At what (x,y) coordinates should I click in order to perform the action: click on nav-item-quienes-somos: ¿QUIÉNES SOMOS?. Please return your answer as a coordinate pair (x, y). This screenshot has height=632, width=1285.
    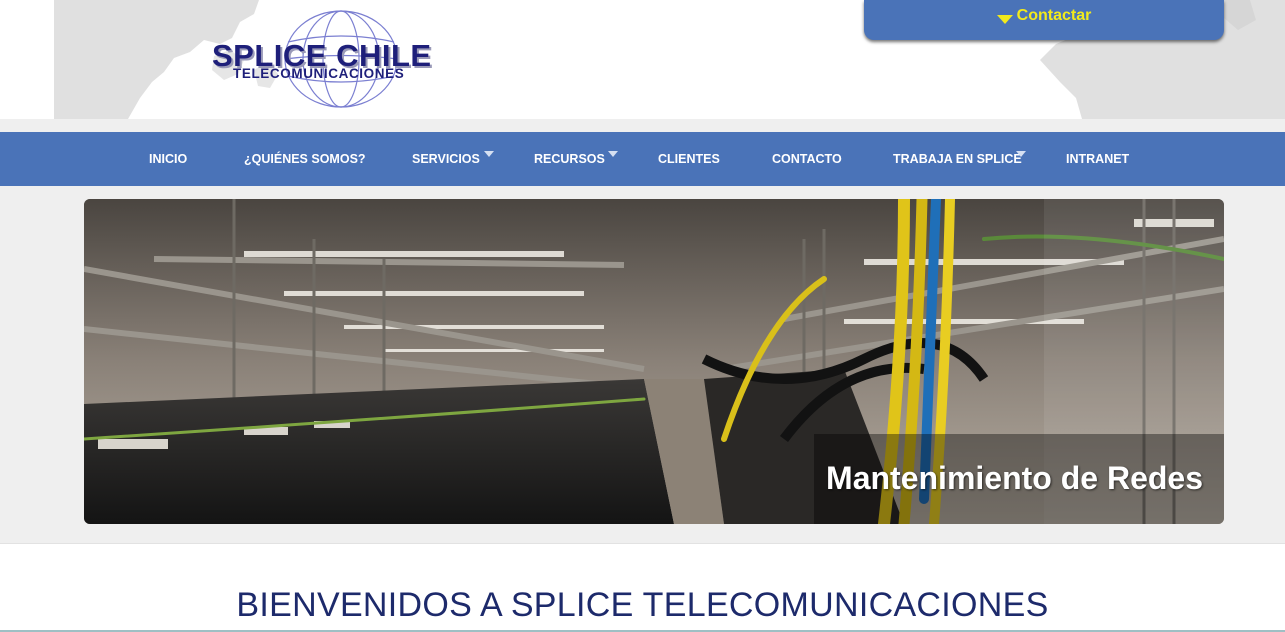
    Looking at the image, I should click on (305, 159).